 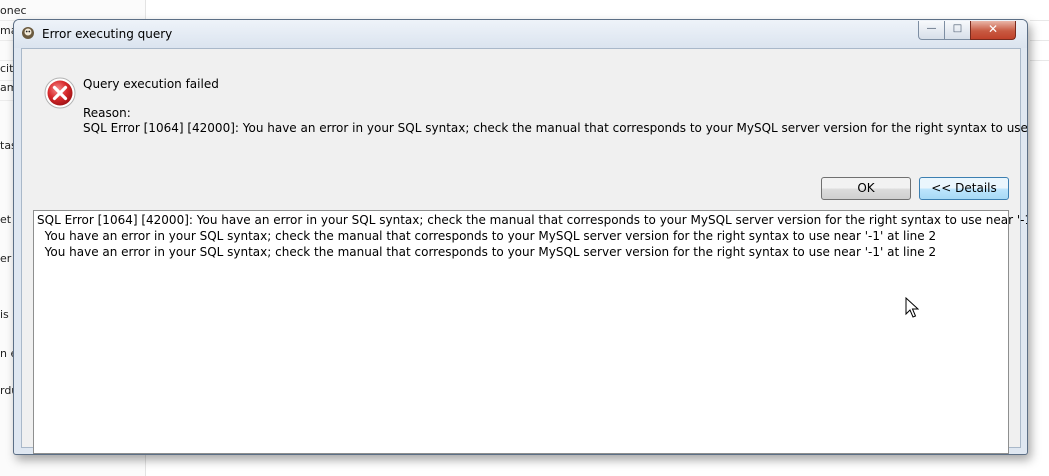 What do you see at coordinates (13, 10) in the screenshot?
I see `background-text: onec` at bounding box center [13, 10].